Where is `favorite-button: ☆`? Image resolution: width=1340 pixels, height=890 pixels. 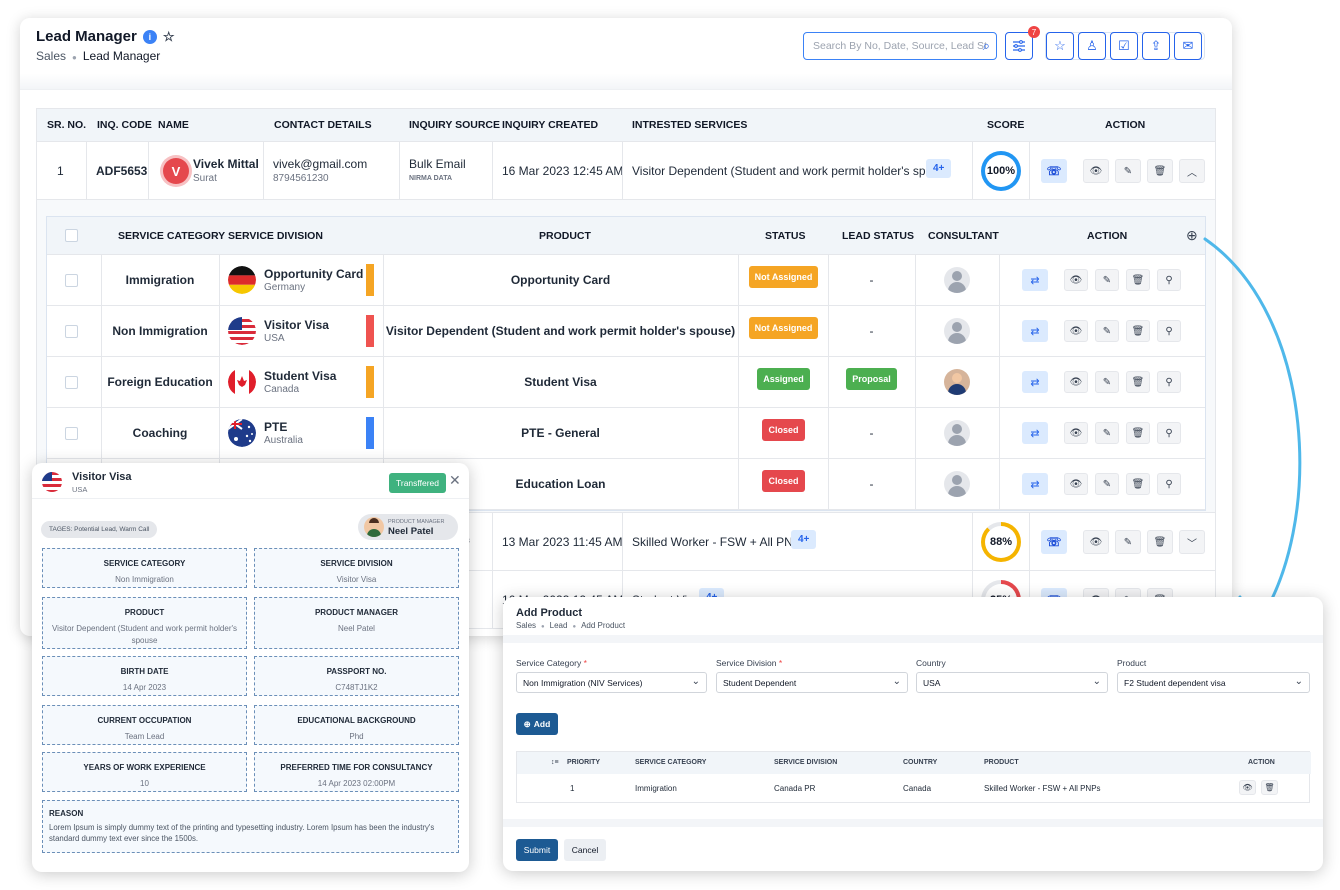 favorite-button: ☆ is located at coordinates (1060, 46).